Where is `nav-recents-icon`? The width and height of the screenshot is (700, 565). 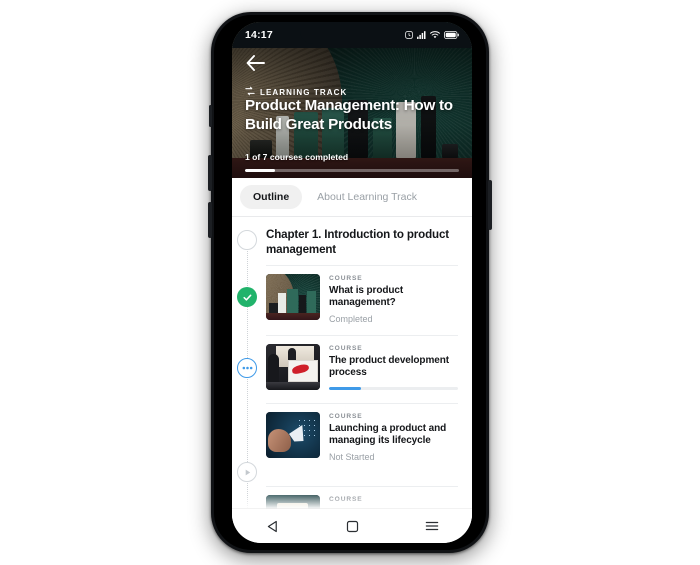 nav-recents-icon is located at coordinates (432, 526).